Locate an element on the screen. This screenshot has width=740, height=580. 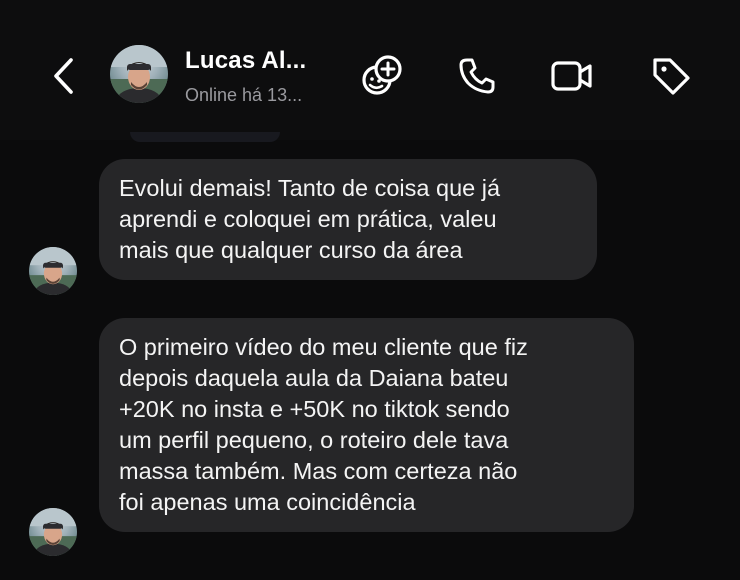
message-text-line: massa também. Mas com certeza não is located at coordinates (318, 471).